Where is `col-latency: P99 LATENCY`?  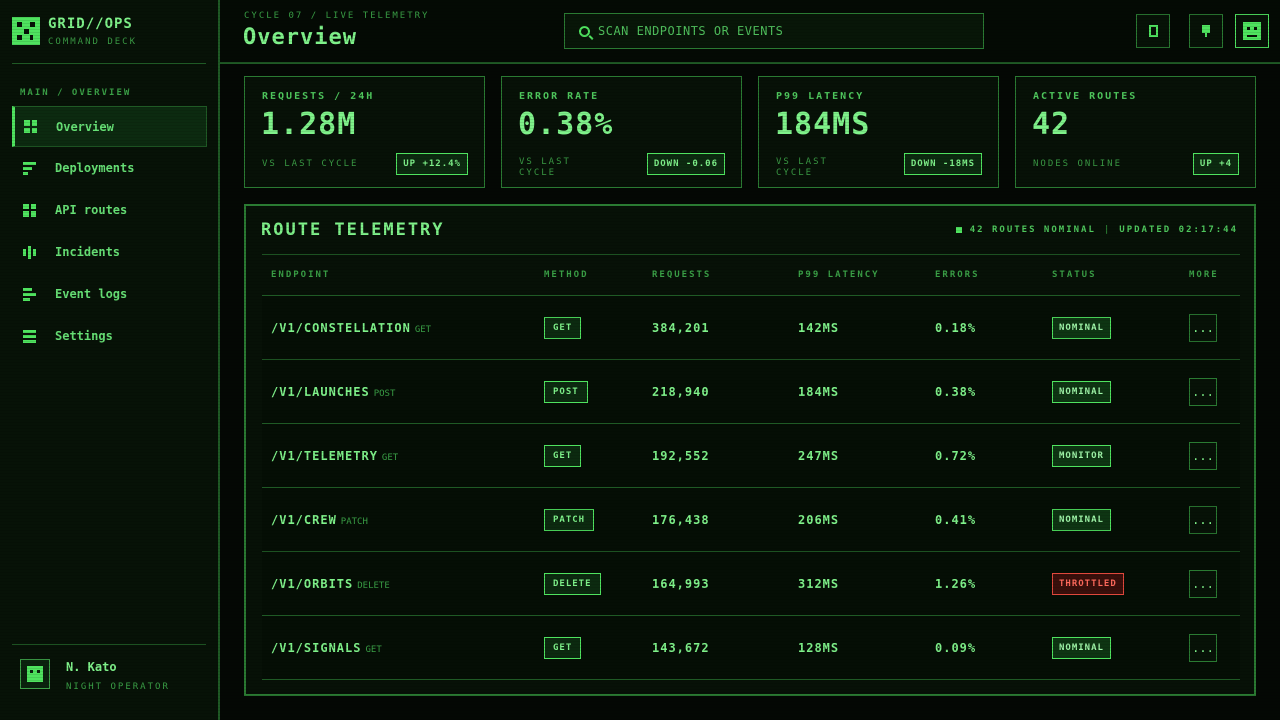 col-latency: P99 LATENCY is located at coordinates (857, 275).